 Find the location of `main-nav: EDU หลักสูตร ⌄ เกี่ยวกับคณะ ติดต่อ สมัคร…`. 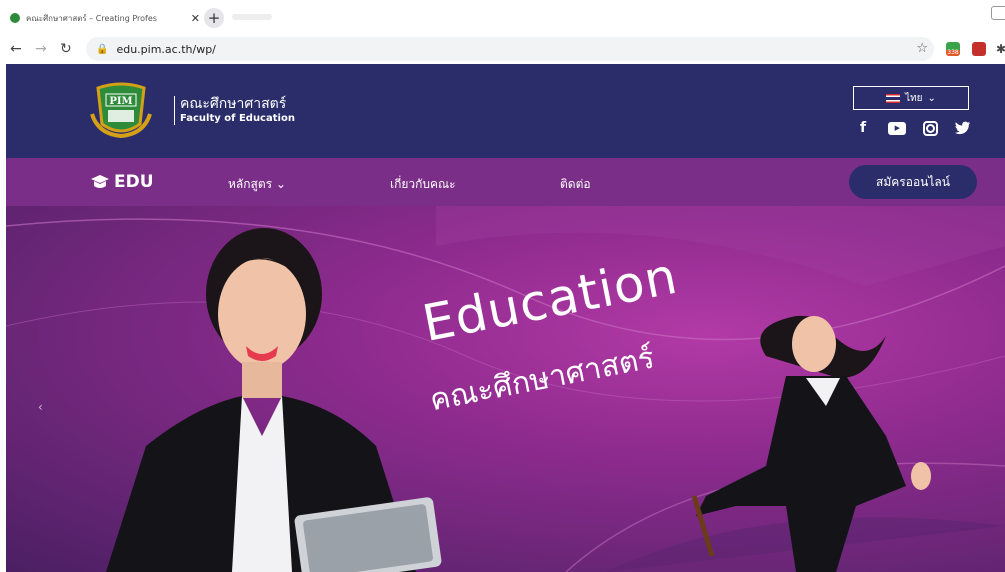

main-nav: EDU หลักสูตร ⌄ เกี่ยวกับคณะ ติดต่อ สมัคร… is located at coordinates (505, 182).